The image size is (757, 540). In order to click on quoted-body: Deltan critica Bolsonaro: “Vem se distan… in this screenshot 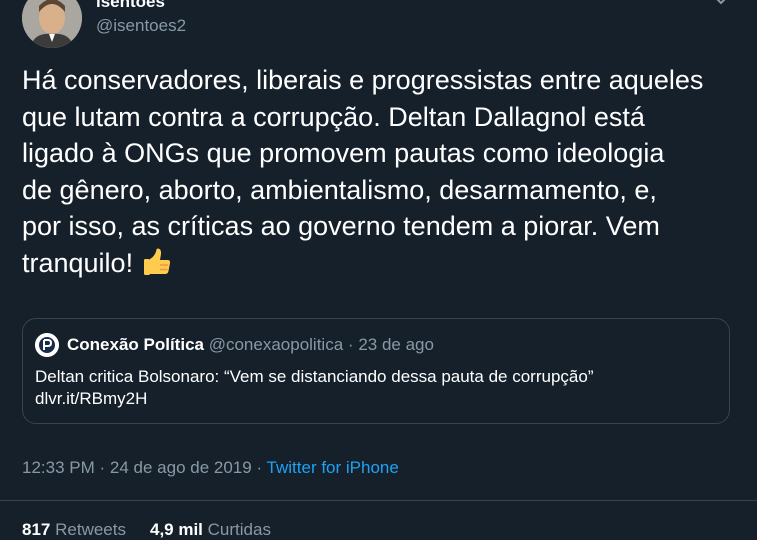, I will do `click(314, 388)`.